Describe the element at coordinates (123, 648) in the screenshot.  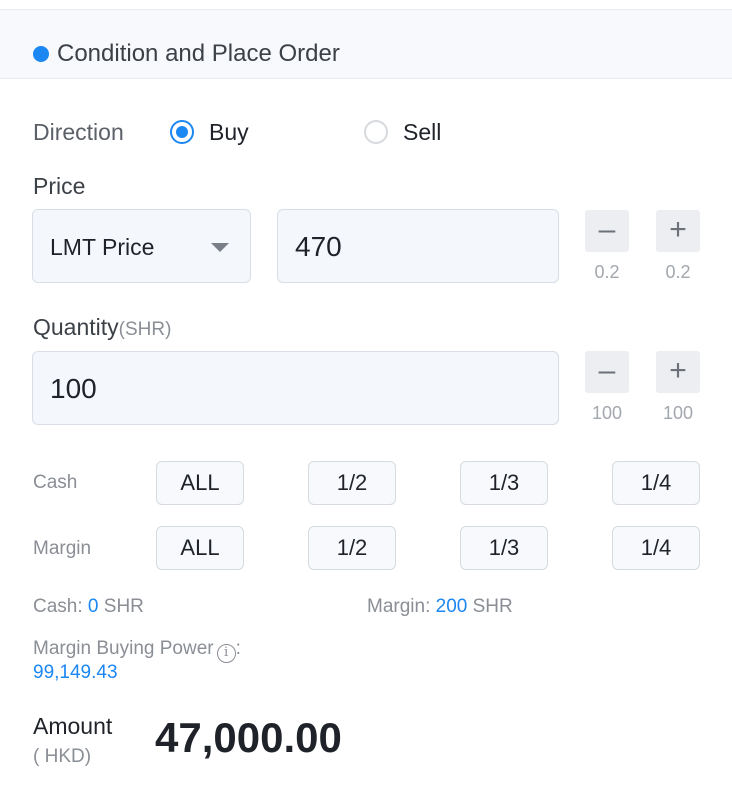
I see `buying-power-label: Margin Buying Power` at that location.